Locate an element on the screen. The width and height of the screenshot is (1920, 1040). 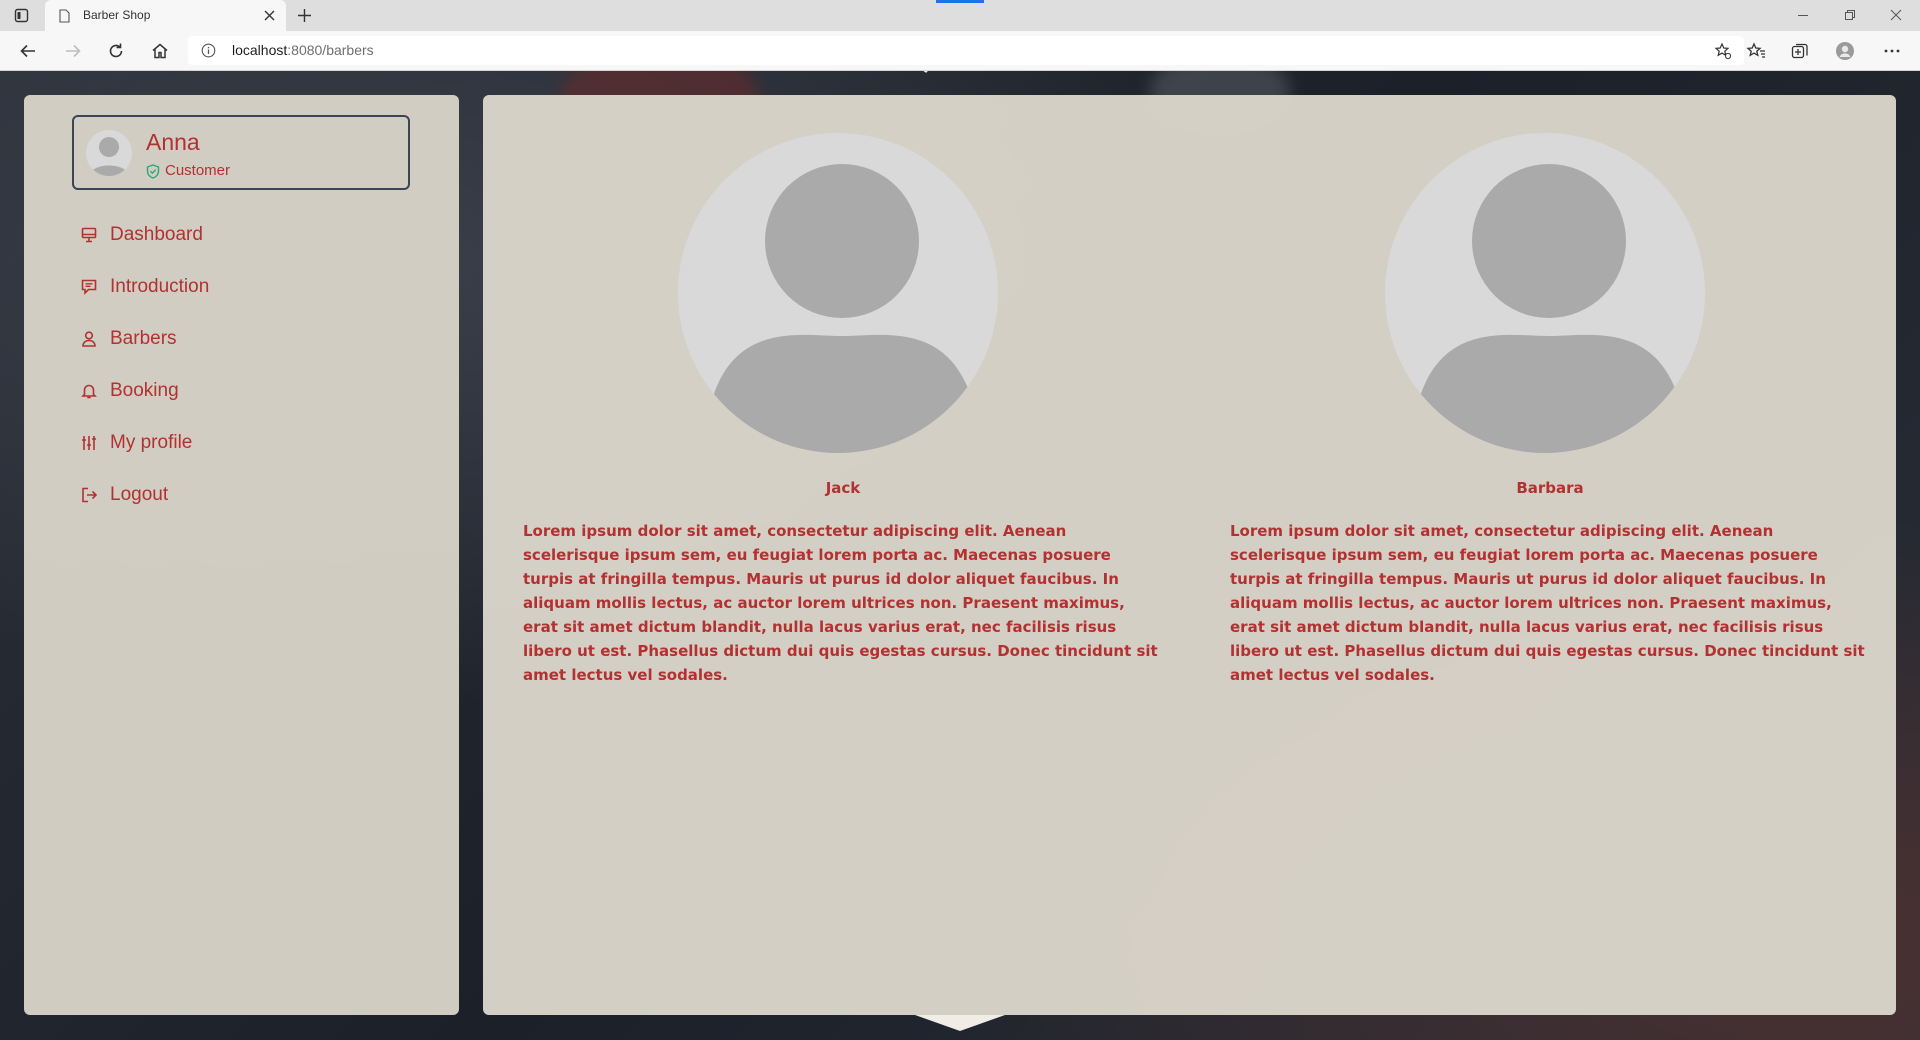
user-name: Anna is located at coordinates (173, 142).